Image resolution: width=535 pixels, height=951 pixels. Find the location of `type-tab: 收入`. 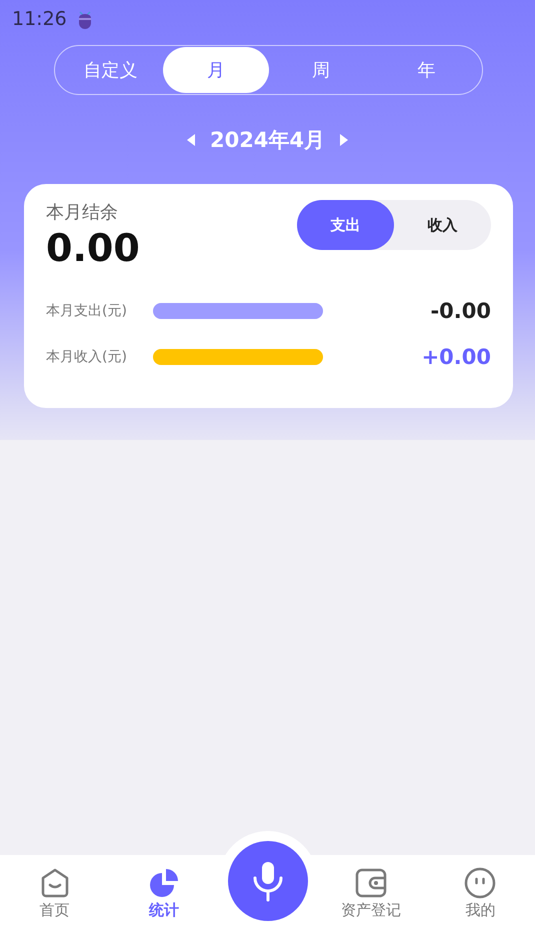

type-tab: 收入 is located at coordinates (442, 225).